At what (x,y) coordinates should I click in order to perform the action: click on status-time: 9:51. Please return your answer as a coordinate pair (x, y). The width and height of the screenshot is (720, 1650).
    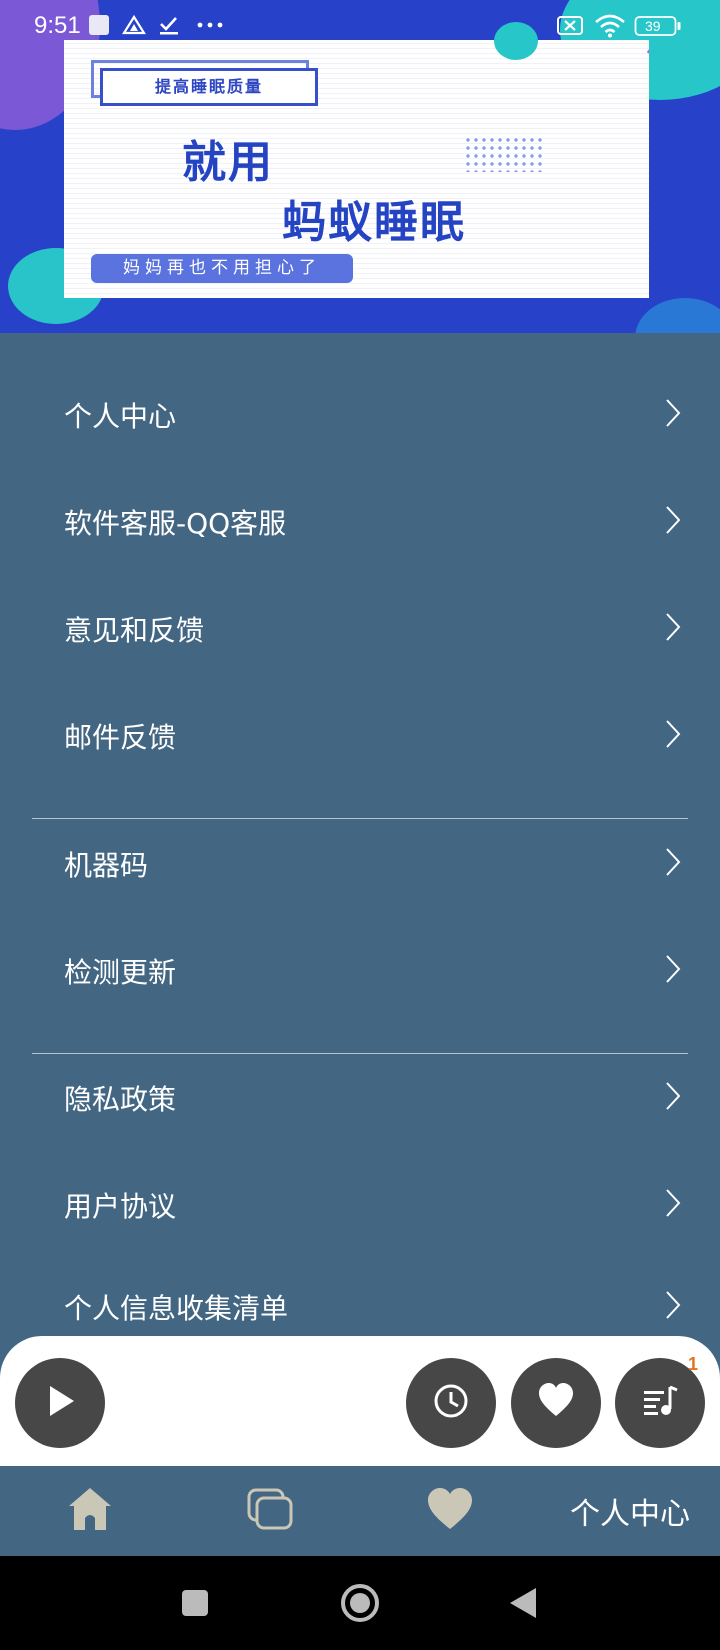
    Looking at the image, I should click on (57, 25).